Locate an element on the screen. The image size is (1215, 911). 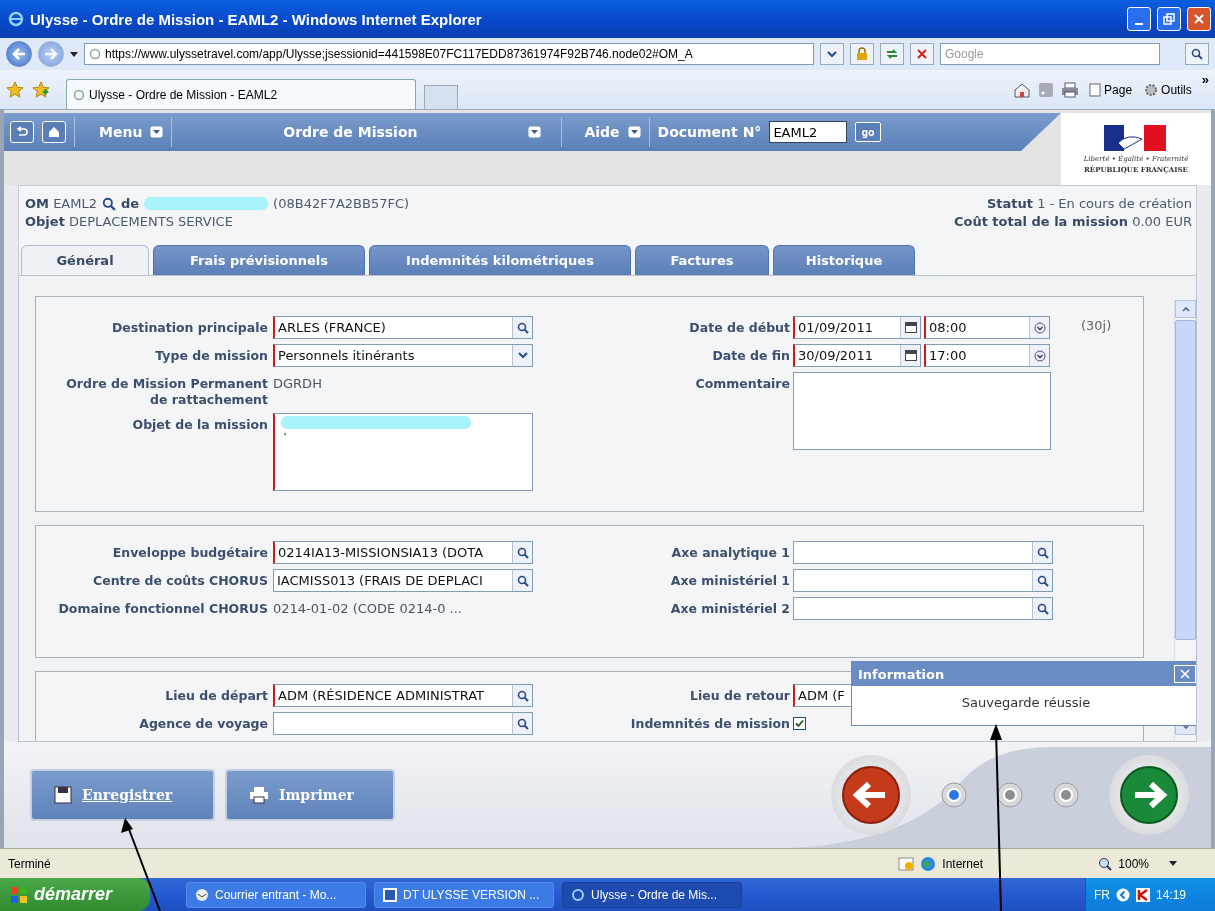
time-field: 08:00 is located at coordinates (987, 327).